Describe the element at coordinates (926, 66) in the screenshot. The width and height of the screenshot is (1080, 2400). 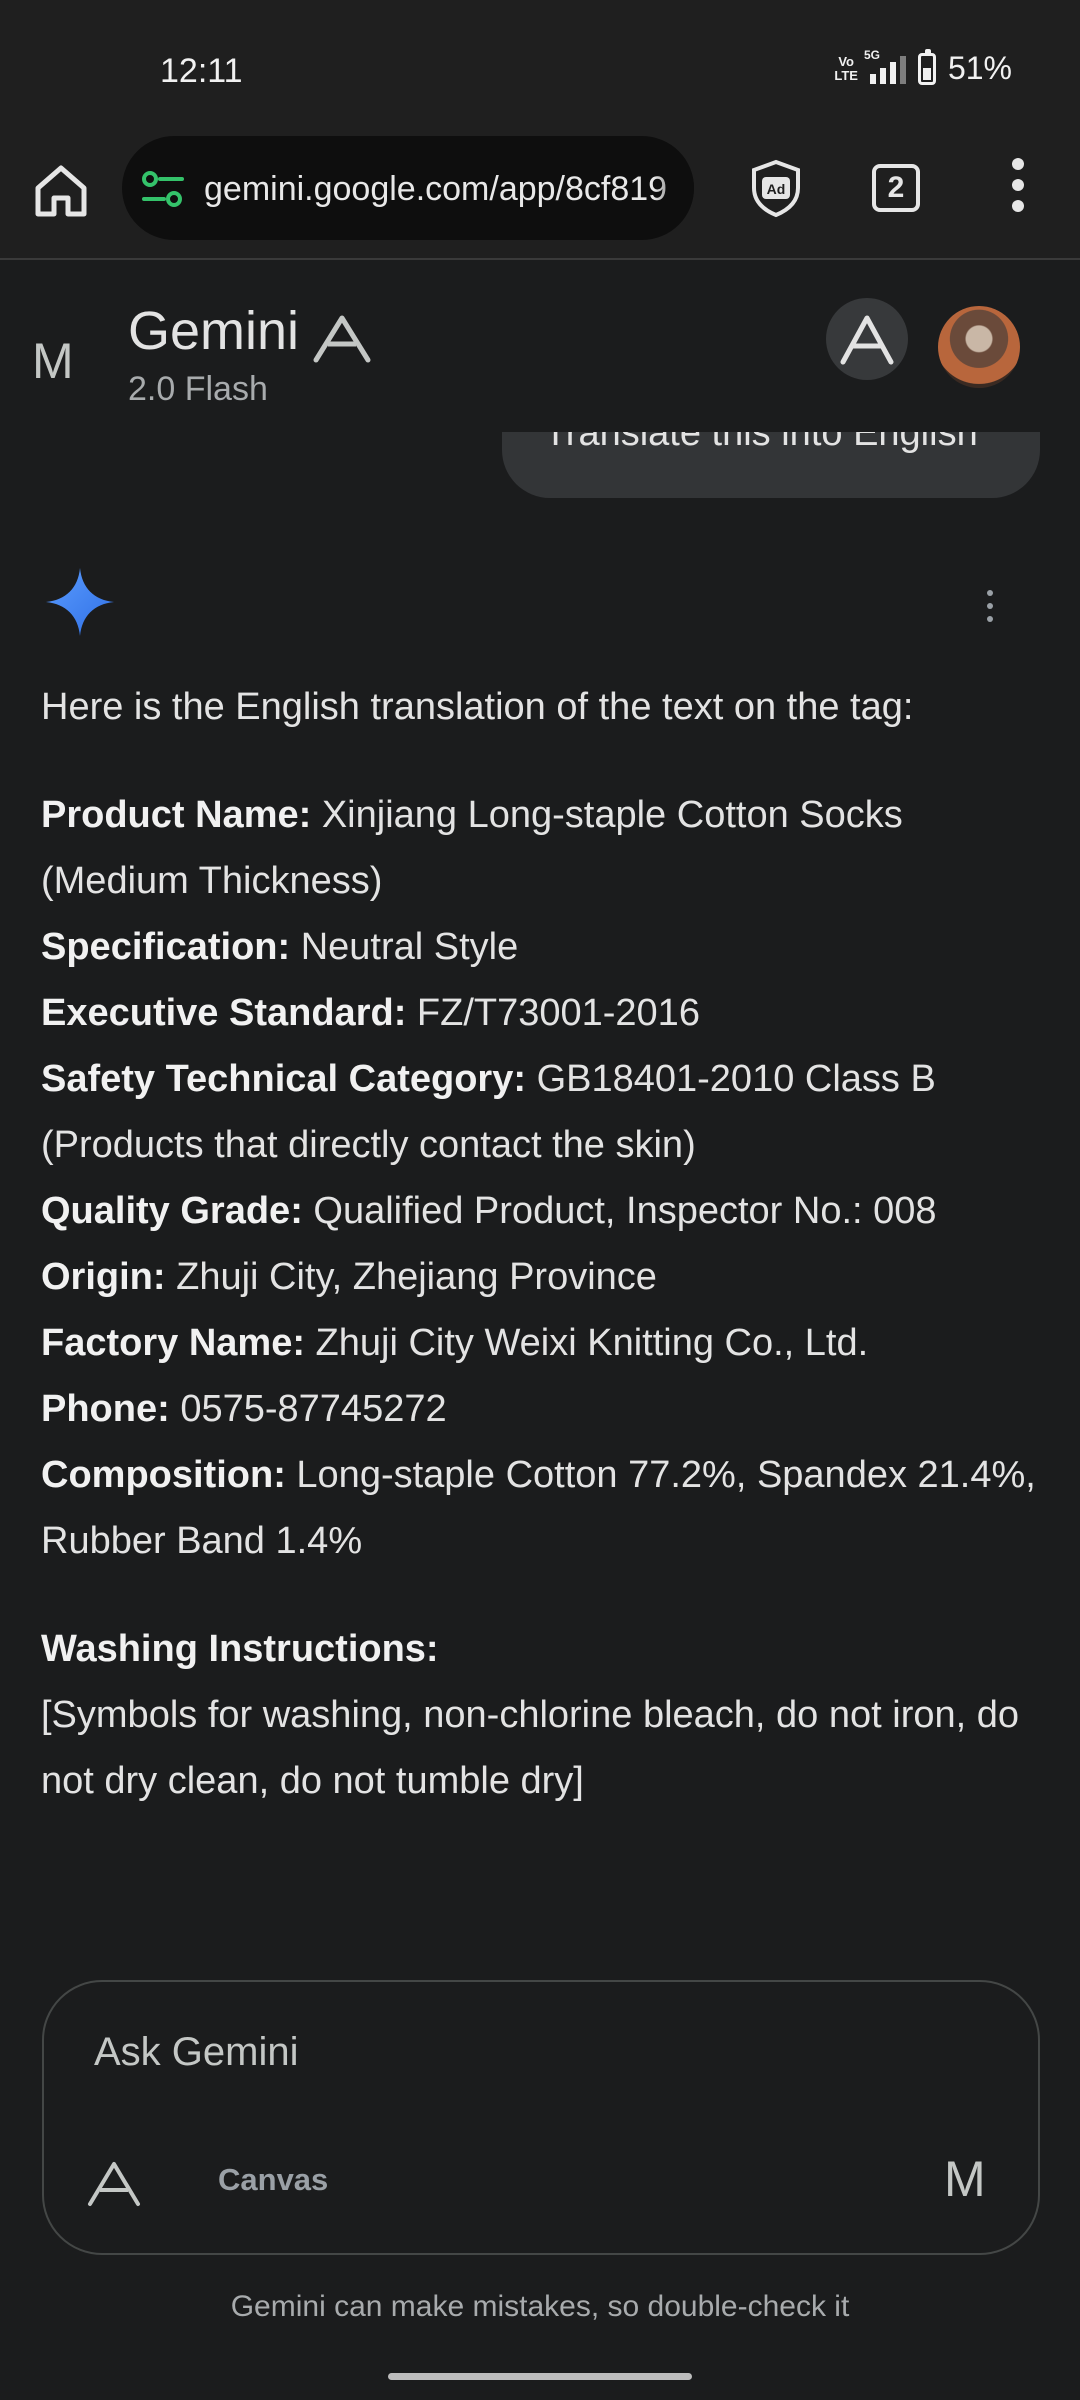
I see `battery-icon` at that location.